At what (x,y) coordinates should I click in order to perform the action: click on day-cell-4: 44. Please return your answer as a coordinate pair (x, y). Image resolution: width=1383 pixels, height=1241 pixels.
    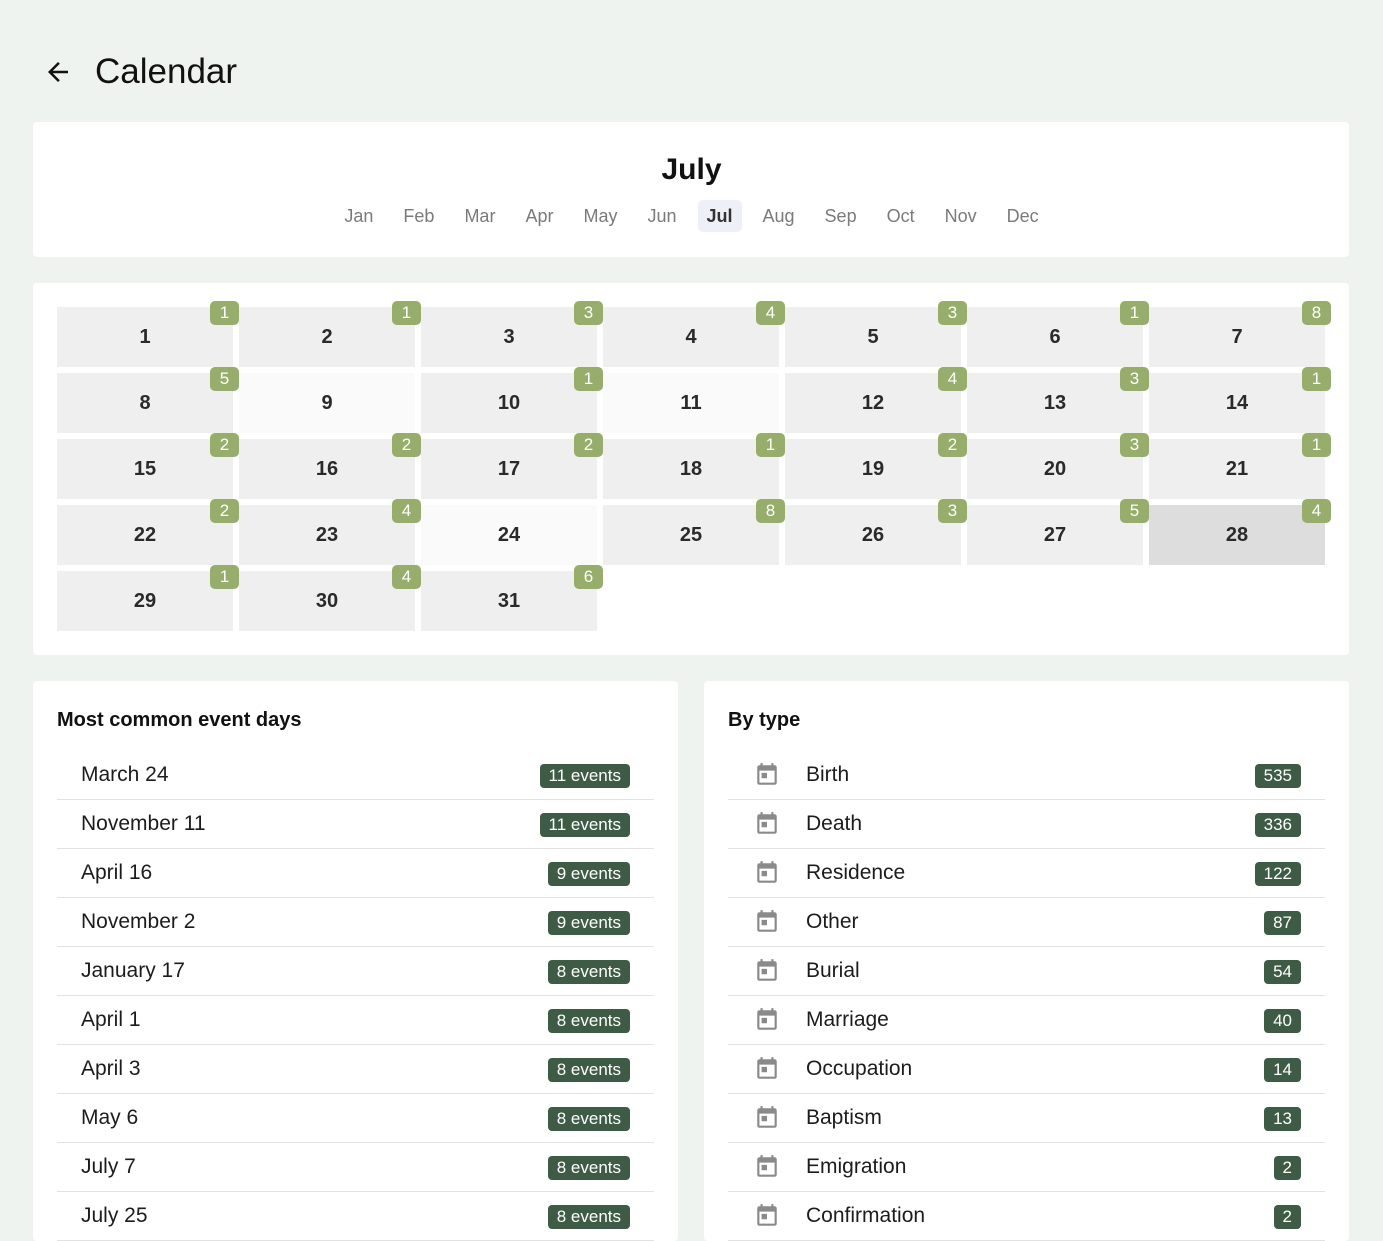
    Looking at the image, I should click on (694, 334).